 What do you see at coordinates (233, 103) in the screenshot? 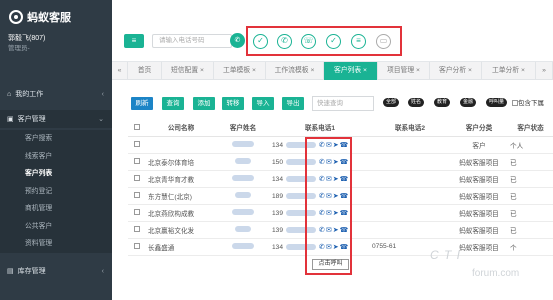
I see `transfer-button: 转移` at bounding box center [233, 103].